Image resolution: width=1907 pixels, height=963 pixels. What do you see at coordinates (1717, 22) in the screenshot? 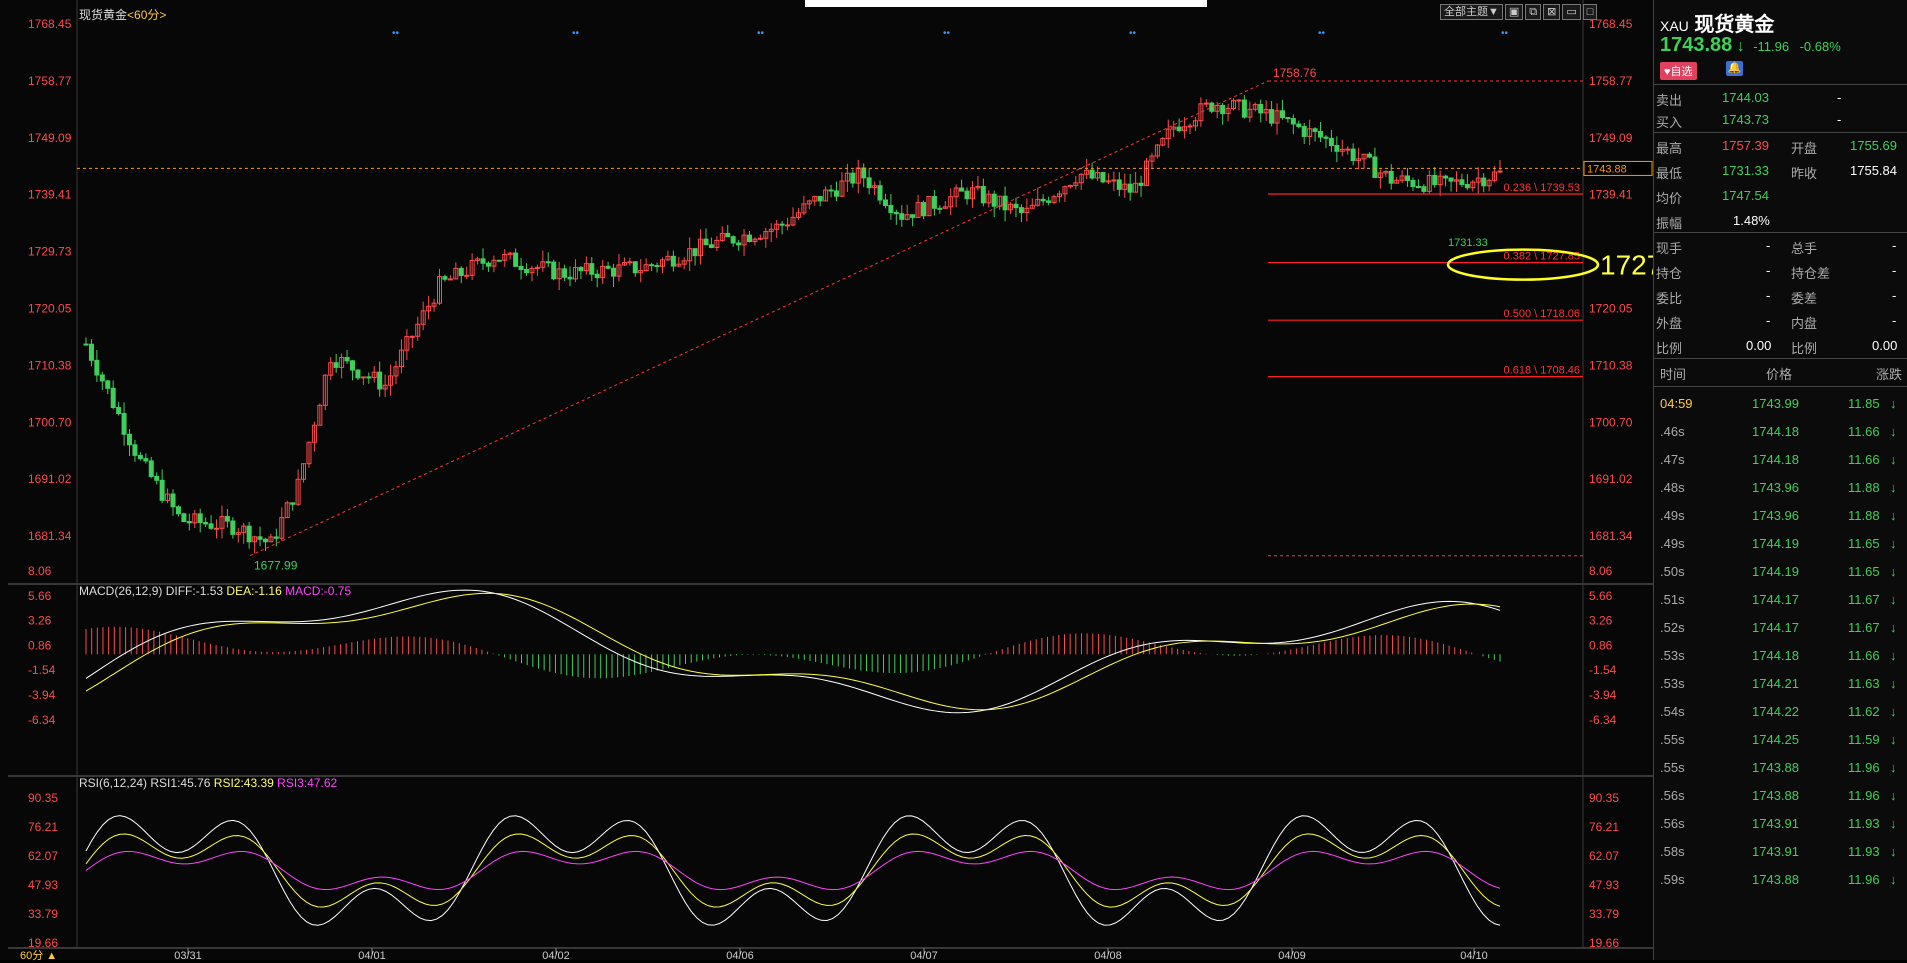
I see `quote-header: XAU 现货黄金` at bounding box center [1717, 22].